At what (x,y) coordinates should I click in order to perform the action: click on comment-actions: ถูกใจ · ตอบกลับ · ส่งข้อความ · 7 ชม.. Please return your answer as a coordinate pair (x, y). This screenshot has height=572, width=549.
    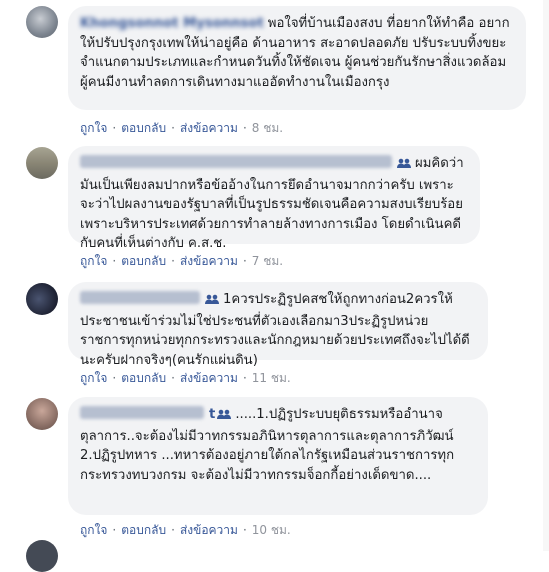
    Looking at the image, I should click on (181, 261).